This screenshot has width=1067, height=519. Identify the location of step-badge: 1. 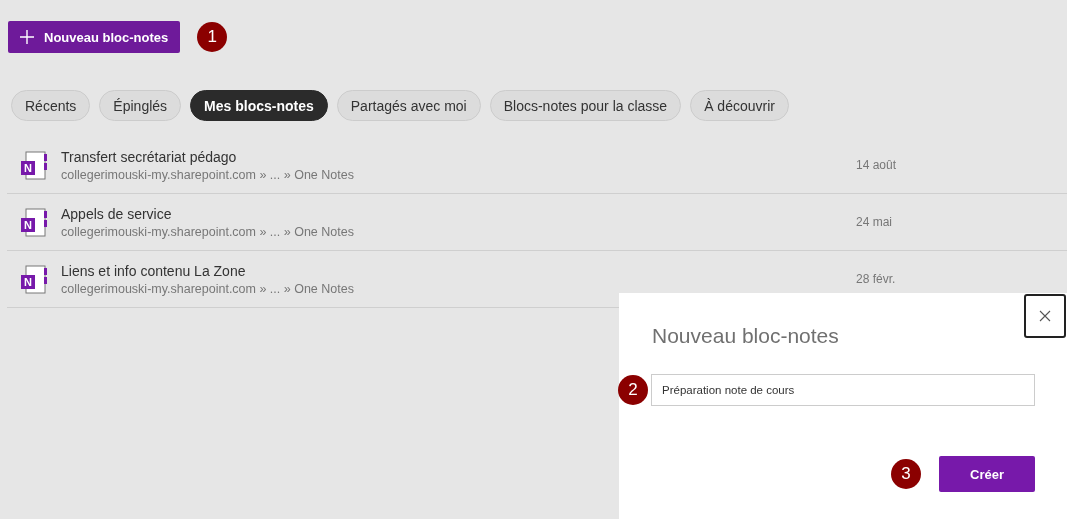
(212, 37).